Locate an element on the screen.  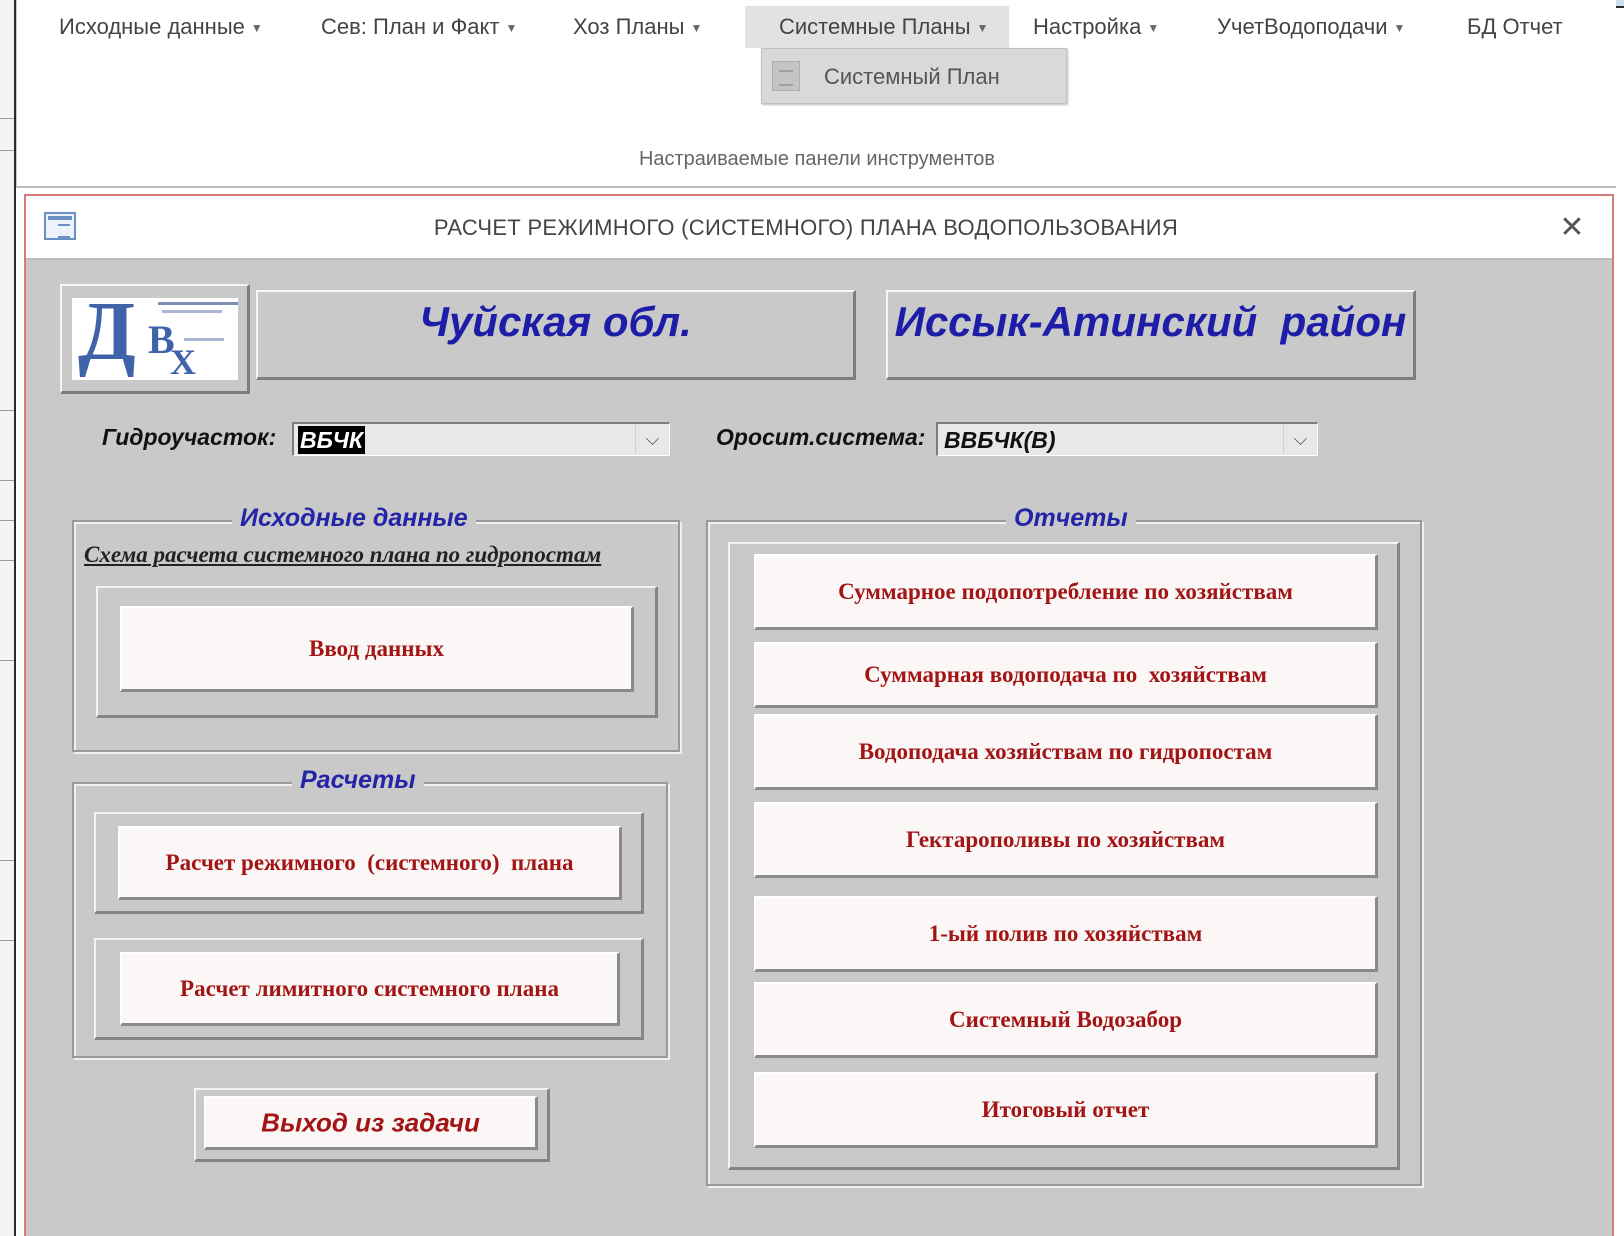
menu-system-plans: Системные Планы ▼ is located at coordinates (877, 27).